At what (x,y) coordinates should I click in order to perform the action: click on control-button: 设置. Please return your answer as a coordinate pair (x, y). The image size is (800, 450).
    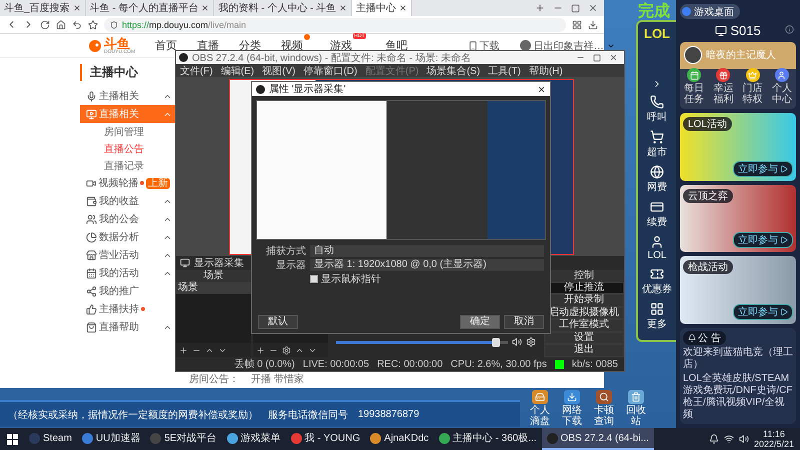
    Looking at the image, I should click on (584, 338).